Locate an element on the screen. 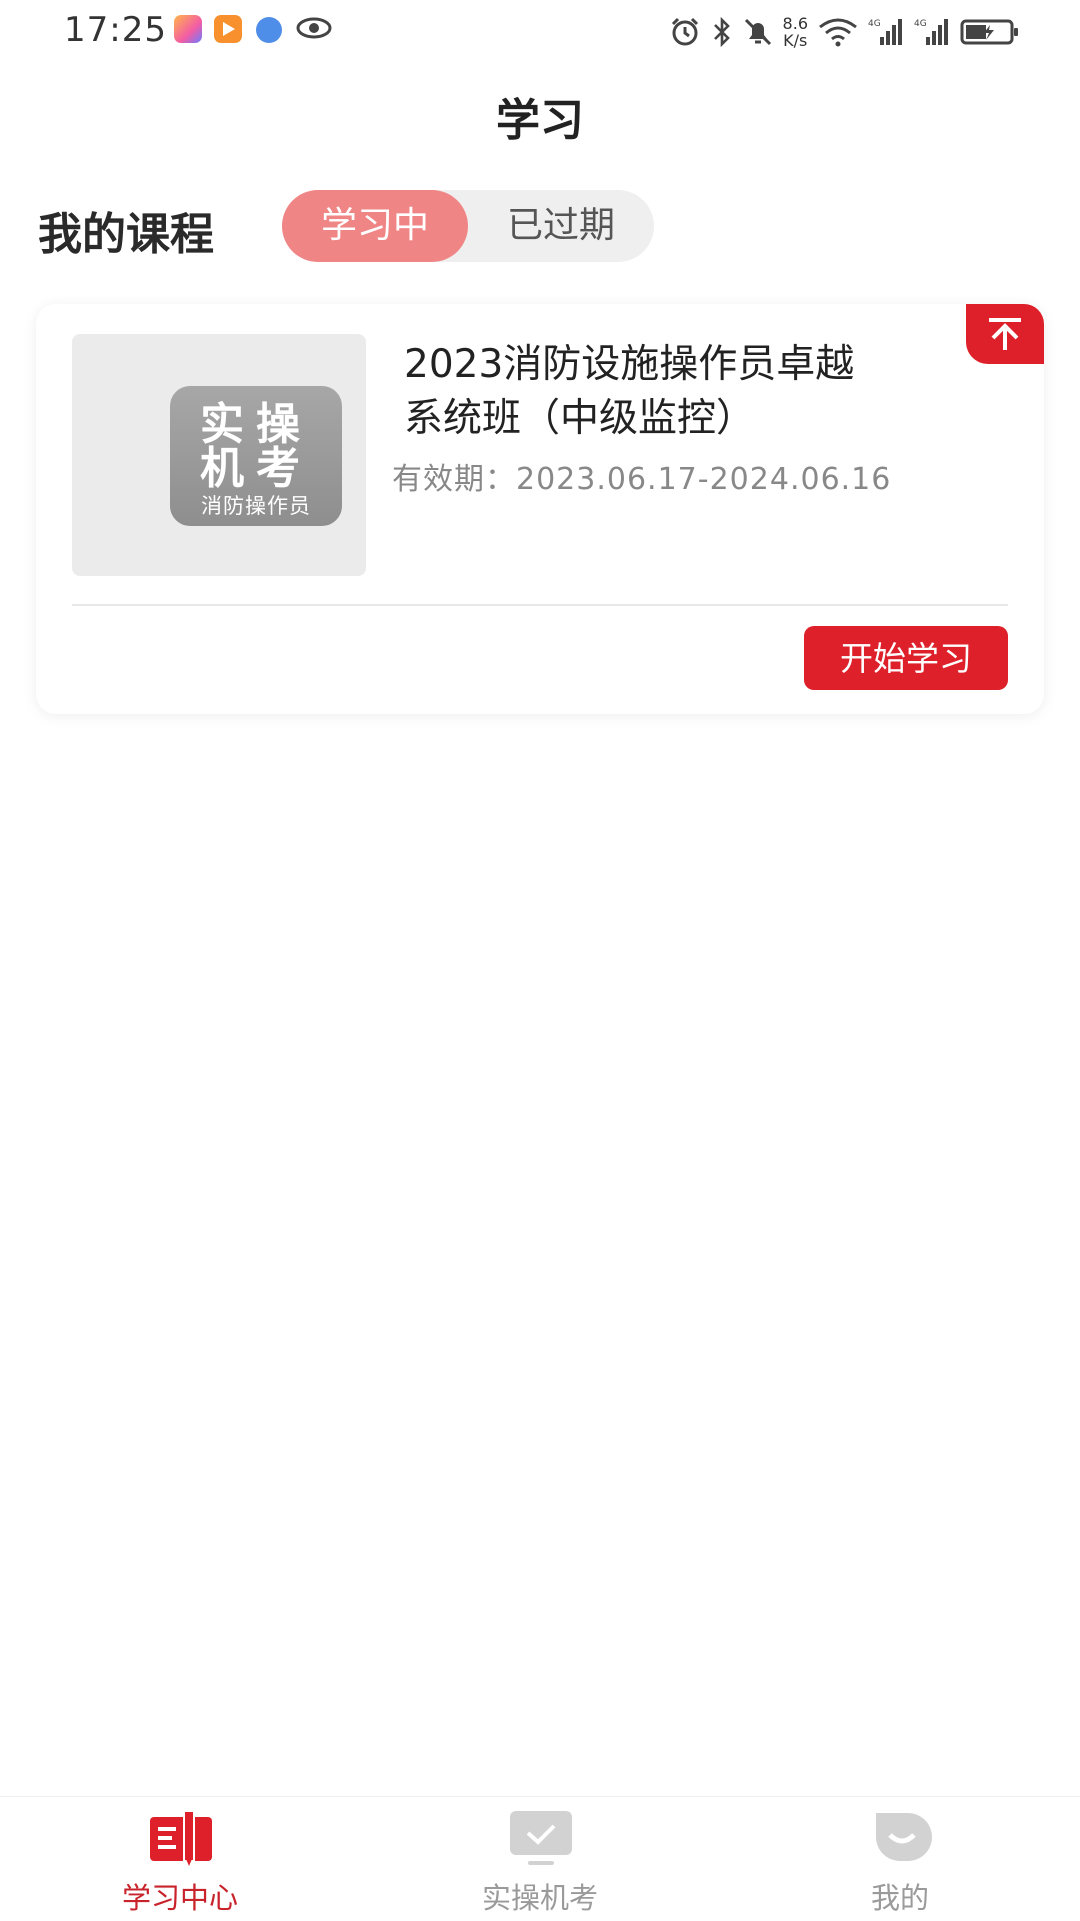 The image size is (1080, 1921). course-title-line-1: 2023消防设施操作员卓越 is located at coordinates (629, 364).